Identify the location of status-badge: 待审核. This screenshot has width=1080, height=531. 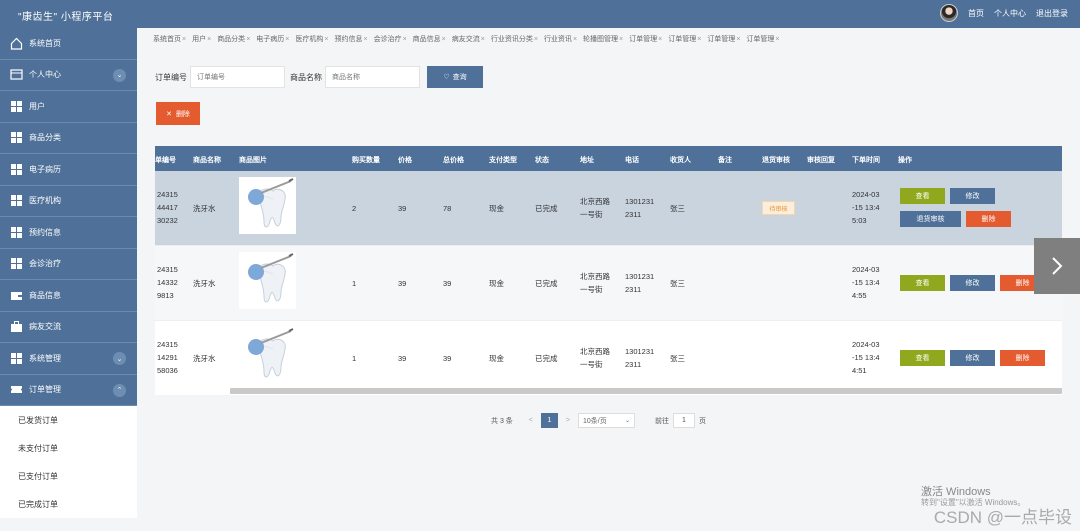
(778, 208).